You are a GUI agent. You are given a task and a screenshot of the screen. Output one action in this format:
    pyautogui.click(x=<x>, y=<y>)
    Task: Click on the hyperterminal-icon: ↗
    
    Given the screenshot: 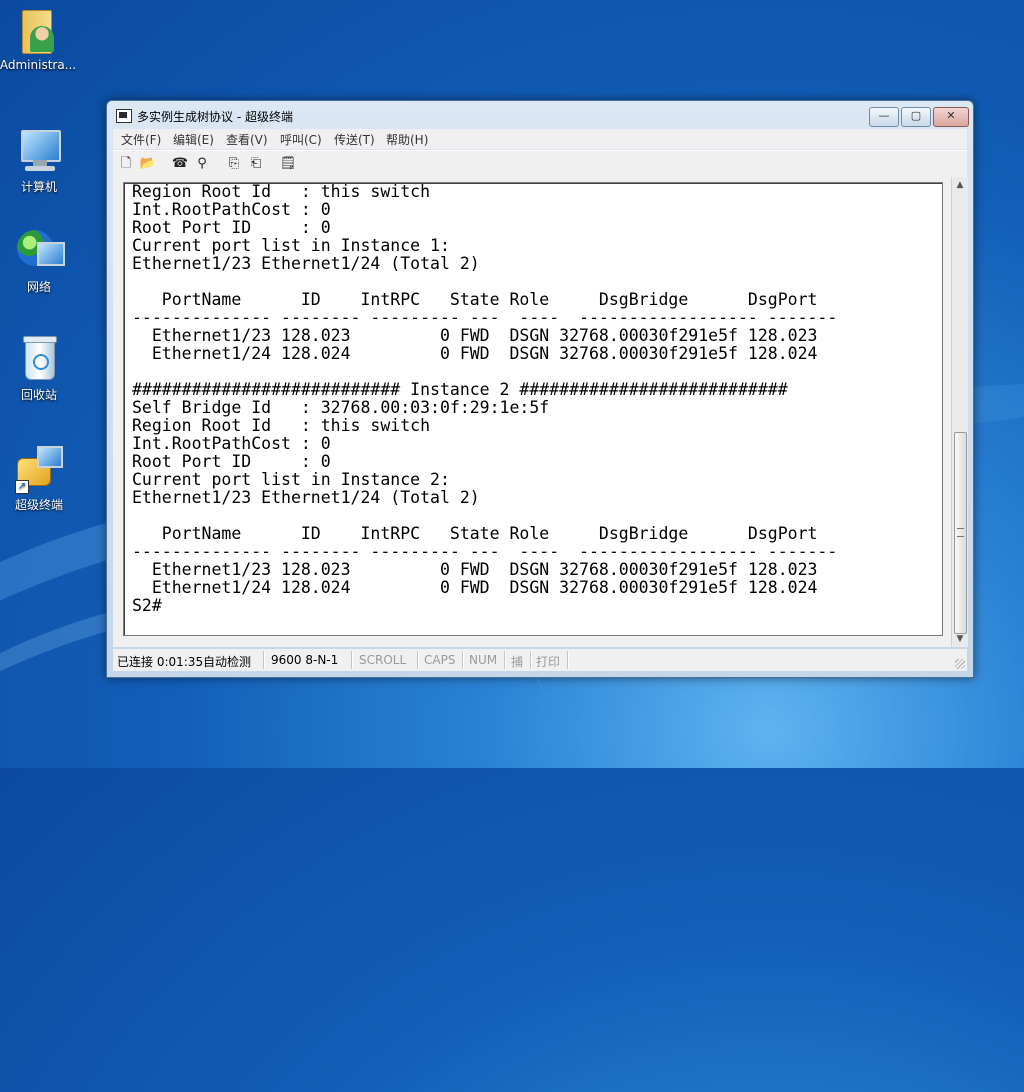 What is the action you would take?
    pyautogui.click(x=39, y=469)
    